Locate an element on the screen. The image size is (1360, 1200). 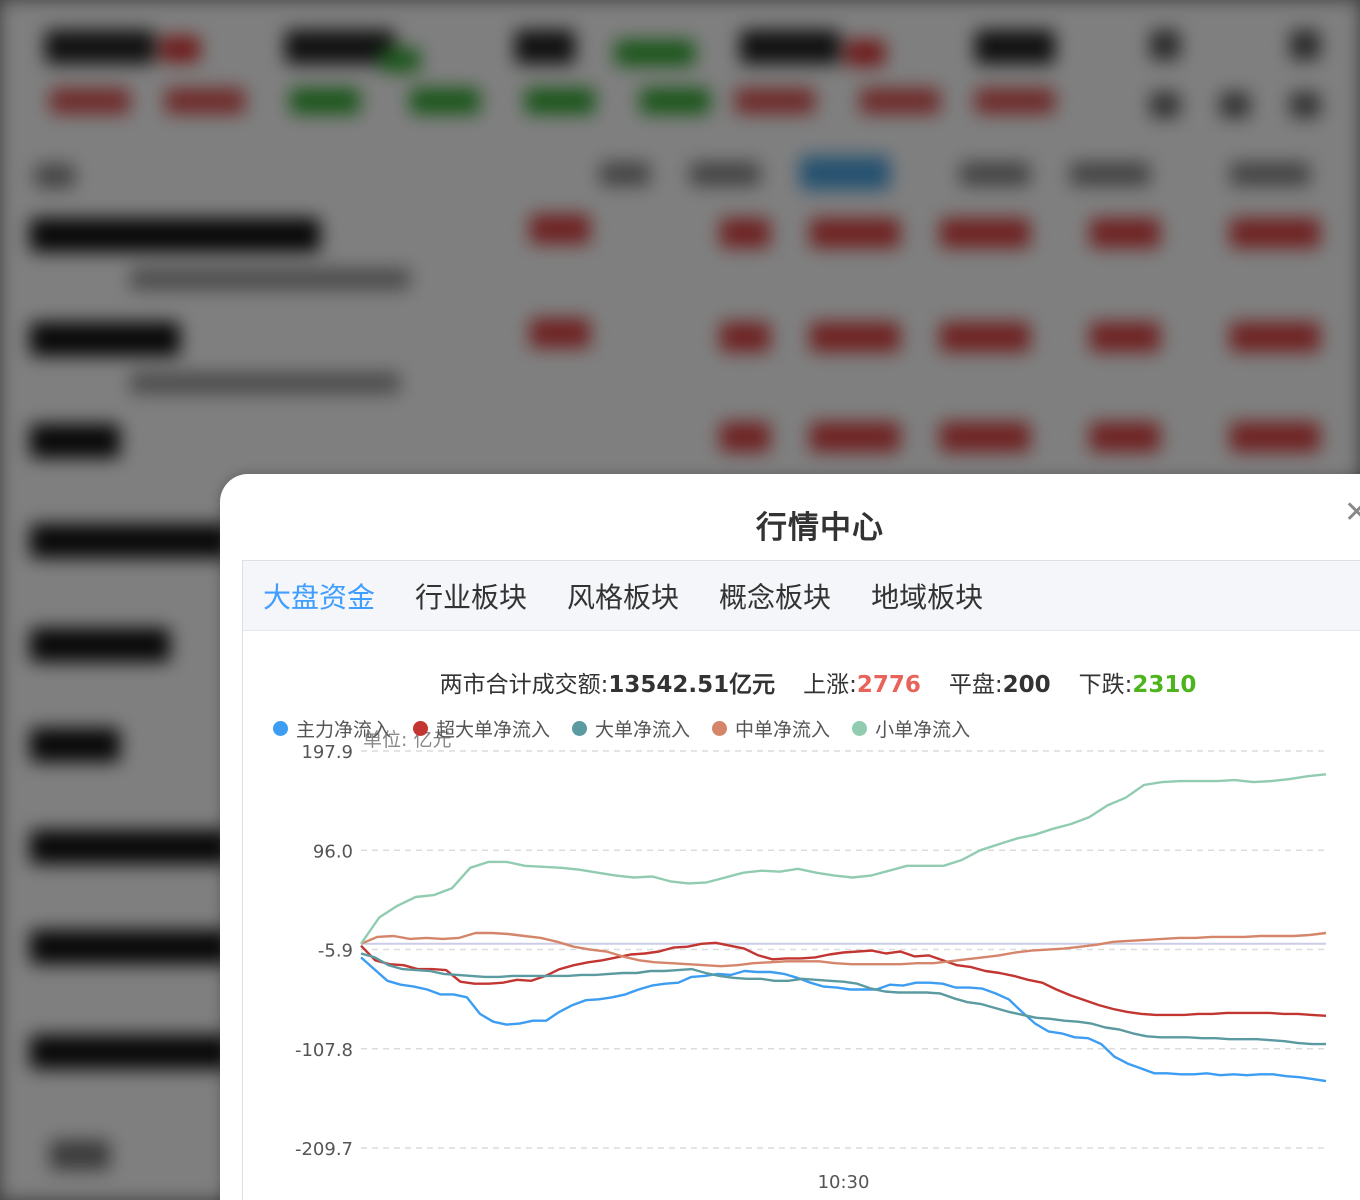
y-tick-label: -5.9 is located at coordinates (335, 951).